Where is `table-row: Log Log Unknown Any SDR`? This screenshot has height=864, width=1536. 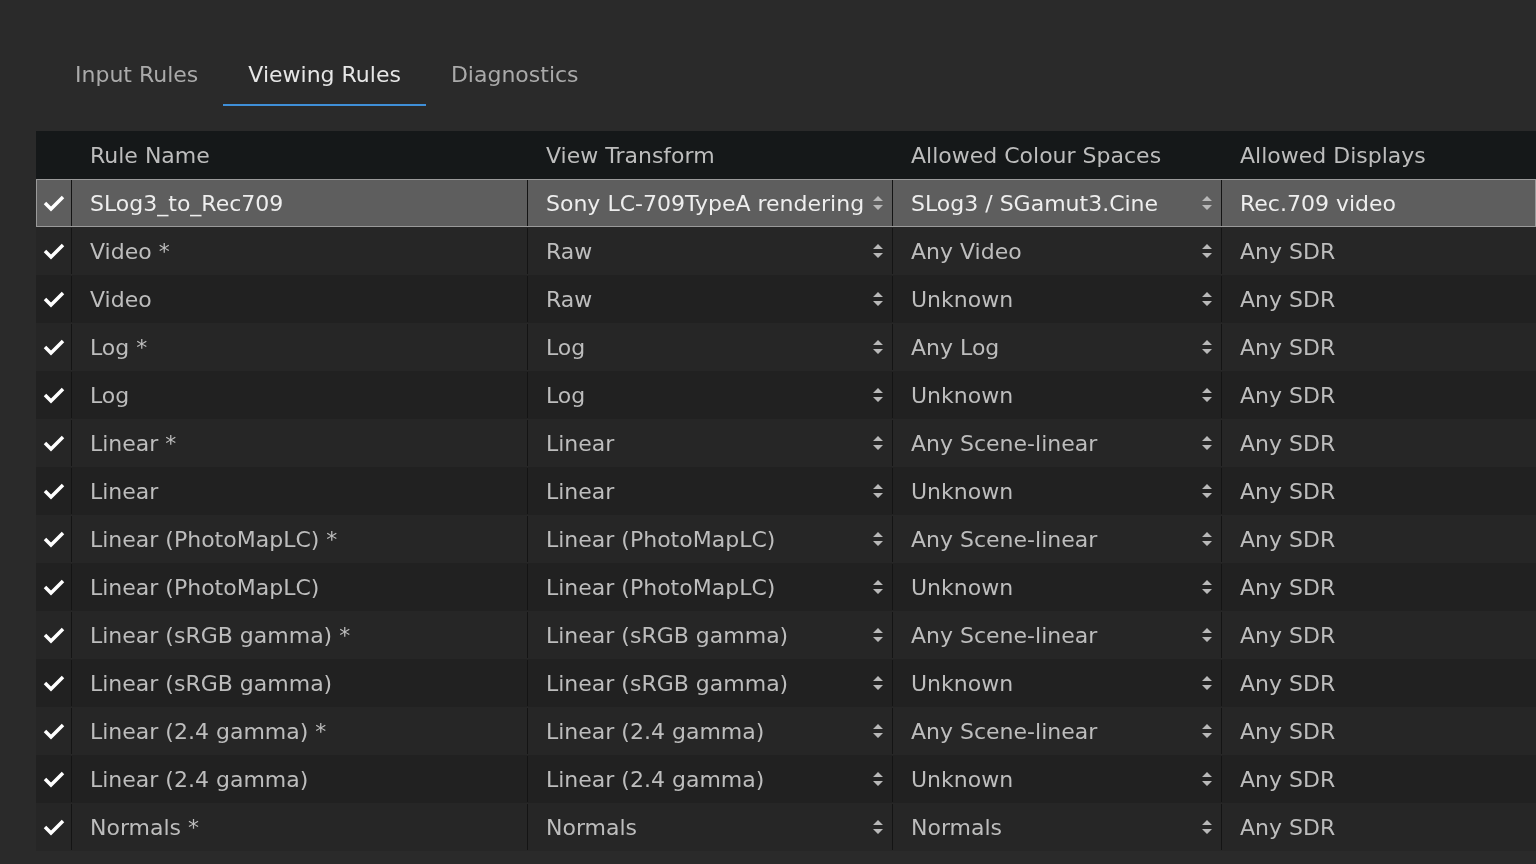 table-row: Log Log Unknown Any SDR is located at coordinates (786, 395).